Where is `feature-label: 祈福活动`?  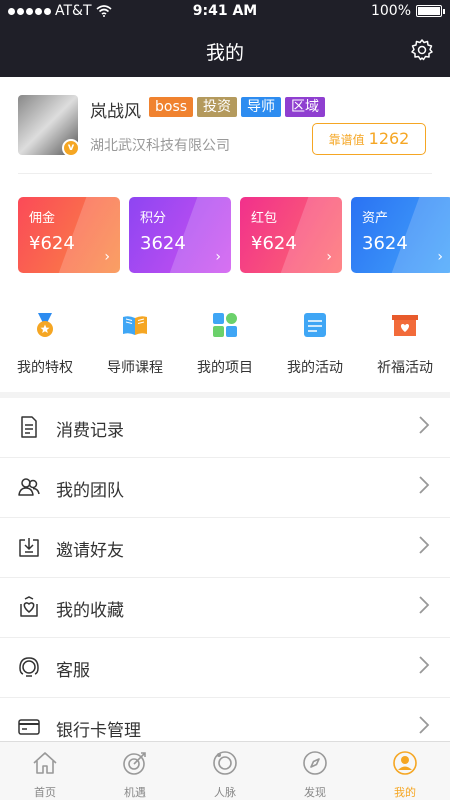 feature-label: 祈福活动 is located at coordinates (405, 368).